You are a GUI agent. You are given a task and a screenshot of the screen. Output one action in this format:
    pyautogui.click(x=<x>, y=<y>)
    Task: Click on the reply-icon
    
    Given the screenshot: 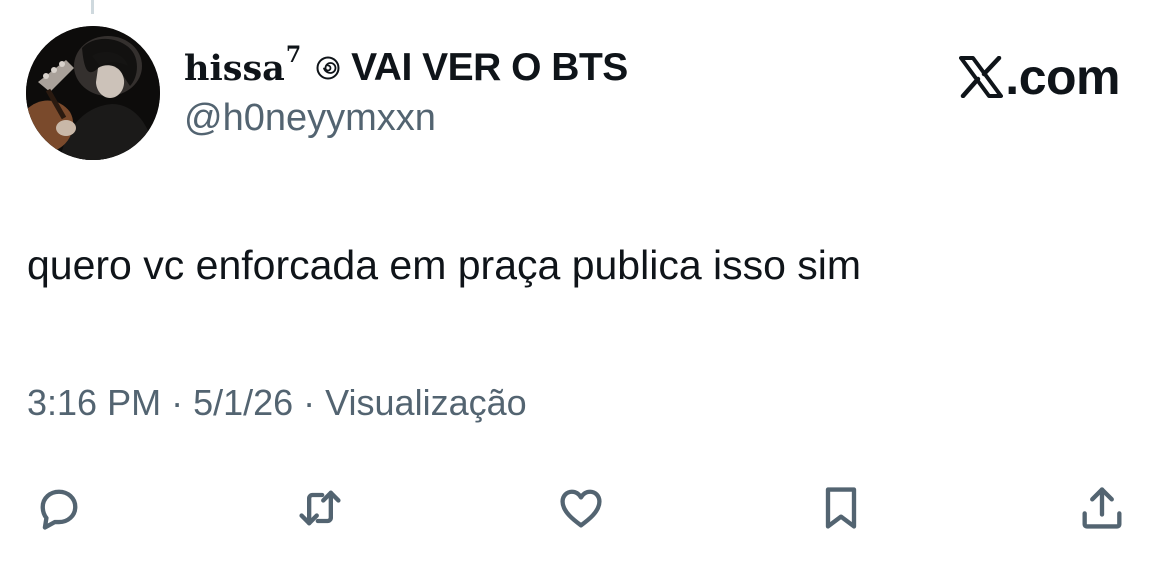 What is the action you would take?
    pyautogui.click(x=59, y=509)
    